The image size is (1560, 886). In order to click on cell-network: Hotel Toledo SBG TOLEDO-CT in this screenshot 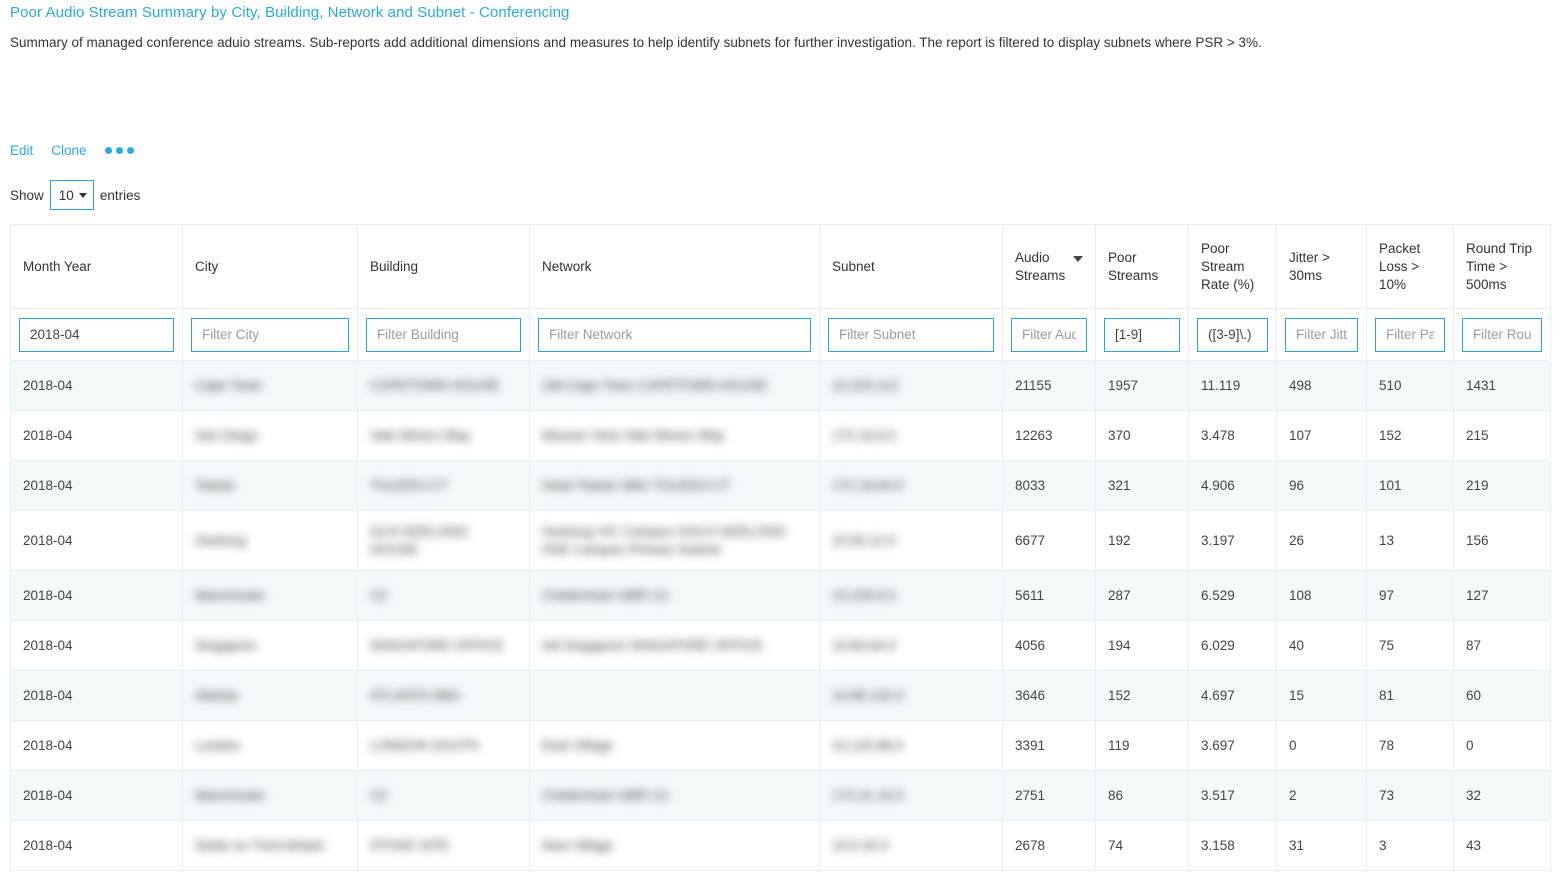, I will do `click(674, 485)`.